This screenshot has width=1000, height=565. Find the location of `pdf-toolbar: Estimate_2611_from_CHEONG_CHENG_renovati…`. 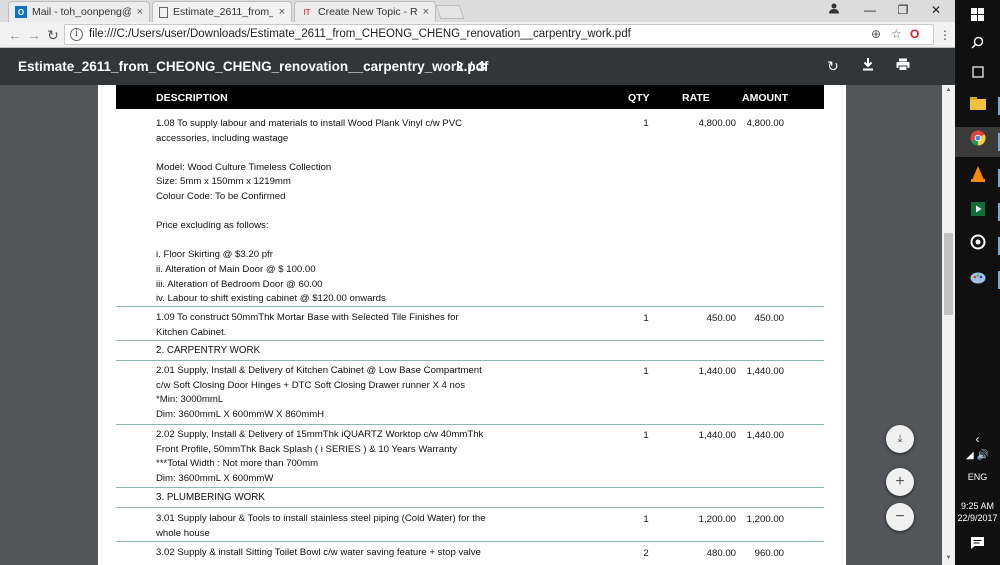

pdf-toolbar: Estimate_2611_from_CHEONG_CHENG_renovati… is located at coordinates (477, 66).